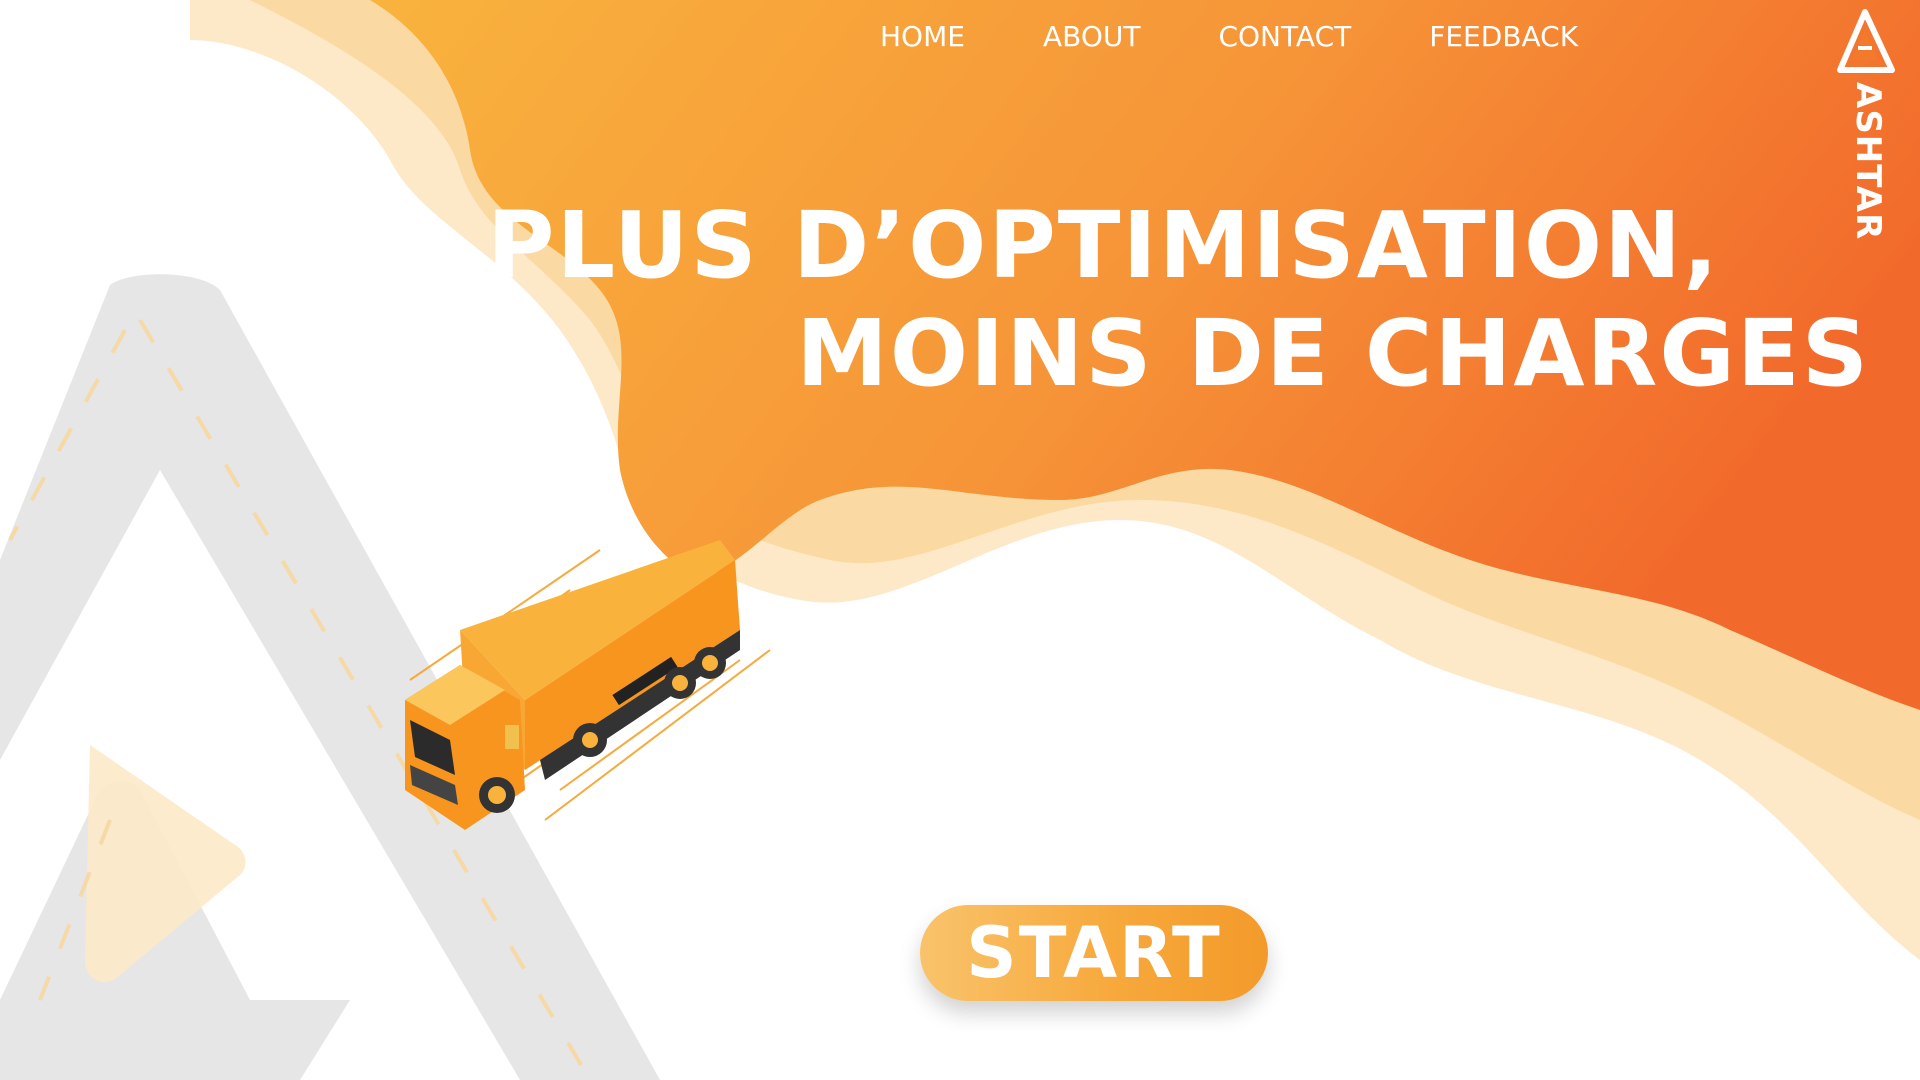 This screenshot has width=1920, height=1080. What do you see at coordinates (1094, 953) in the screenshot?
I see `start-button: START` at bounding box center [1094, 953].